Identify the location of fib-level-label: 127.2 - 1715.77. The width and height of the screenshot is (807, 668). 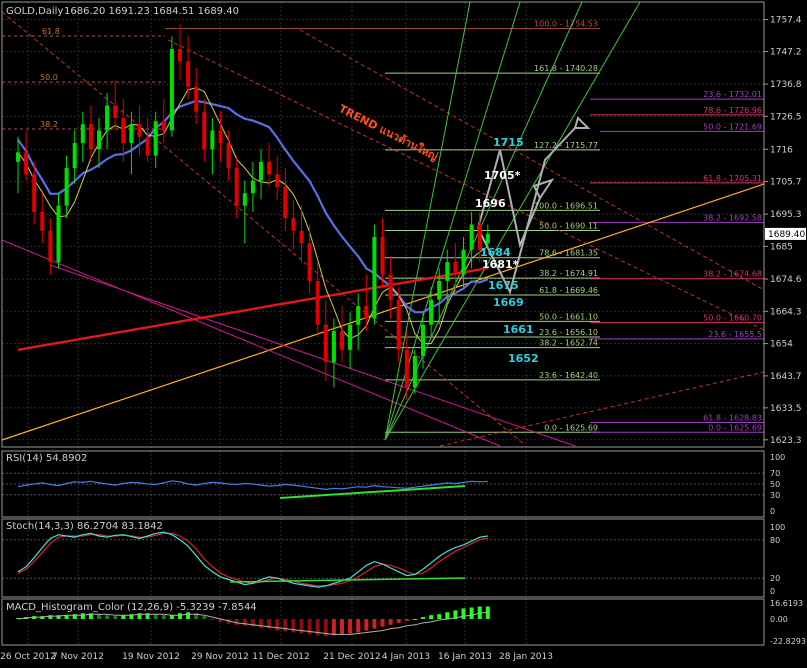
(566, 145).